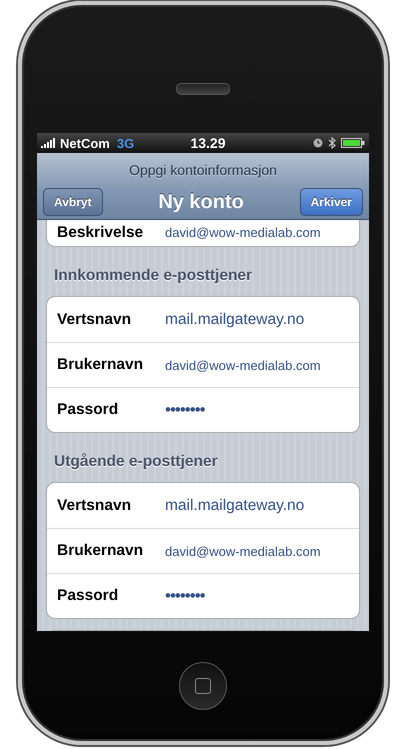  I want to click on alarm-clock-icon, so click(318, 143).